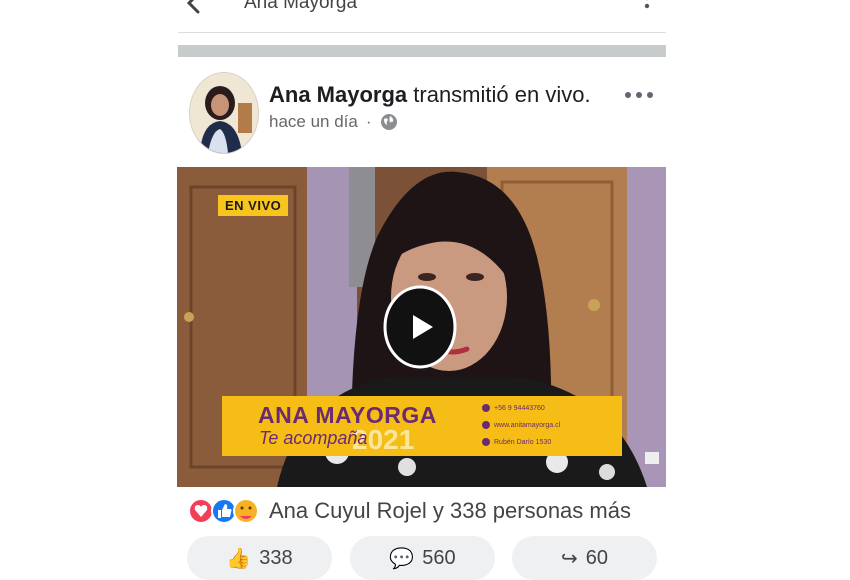 This screenshot has height=580, width=850. What do you see at coordinates (338, 94) in the screenshot?
I see `author-name: Ana Mayorga` at bounding box center [338, 94].